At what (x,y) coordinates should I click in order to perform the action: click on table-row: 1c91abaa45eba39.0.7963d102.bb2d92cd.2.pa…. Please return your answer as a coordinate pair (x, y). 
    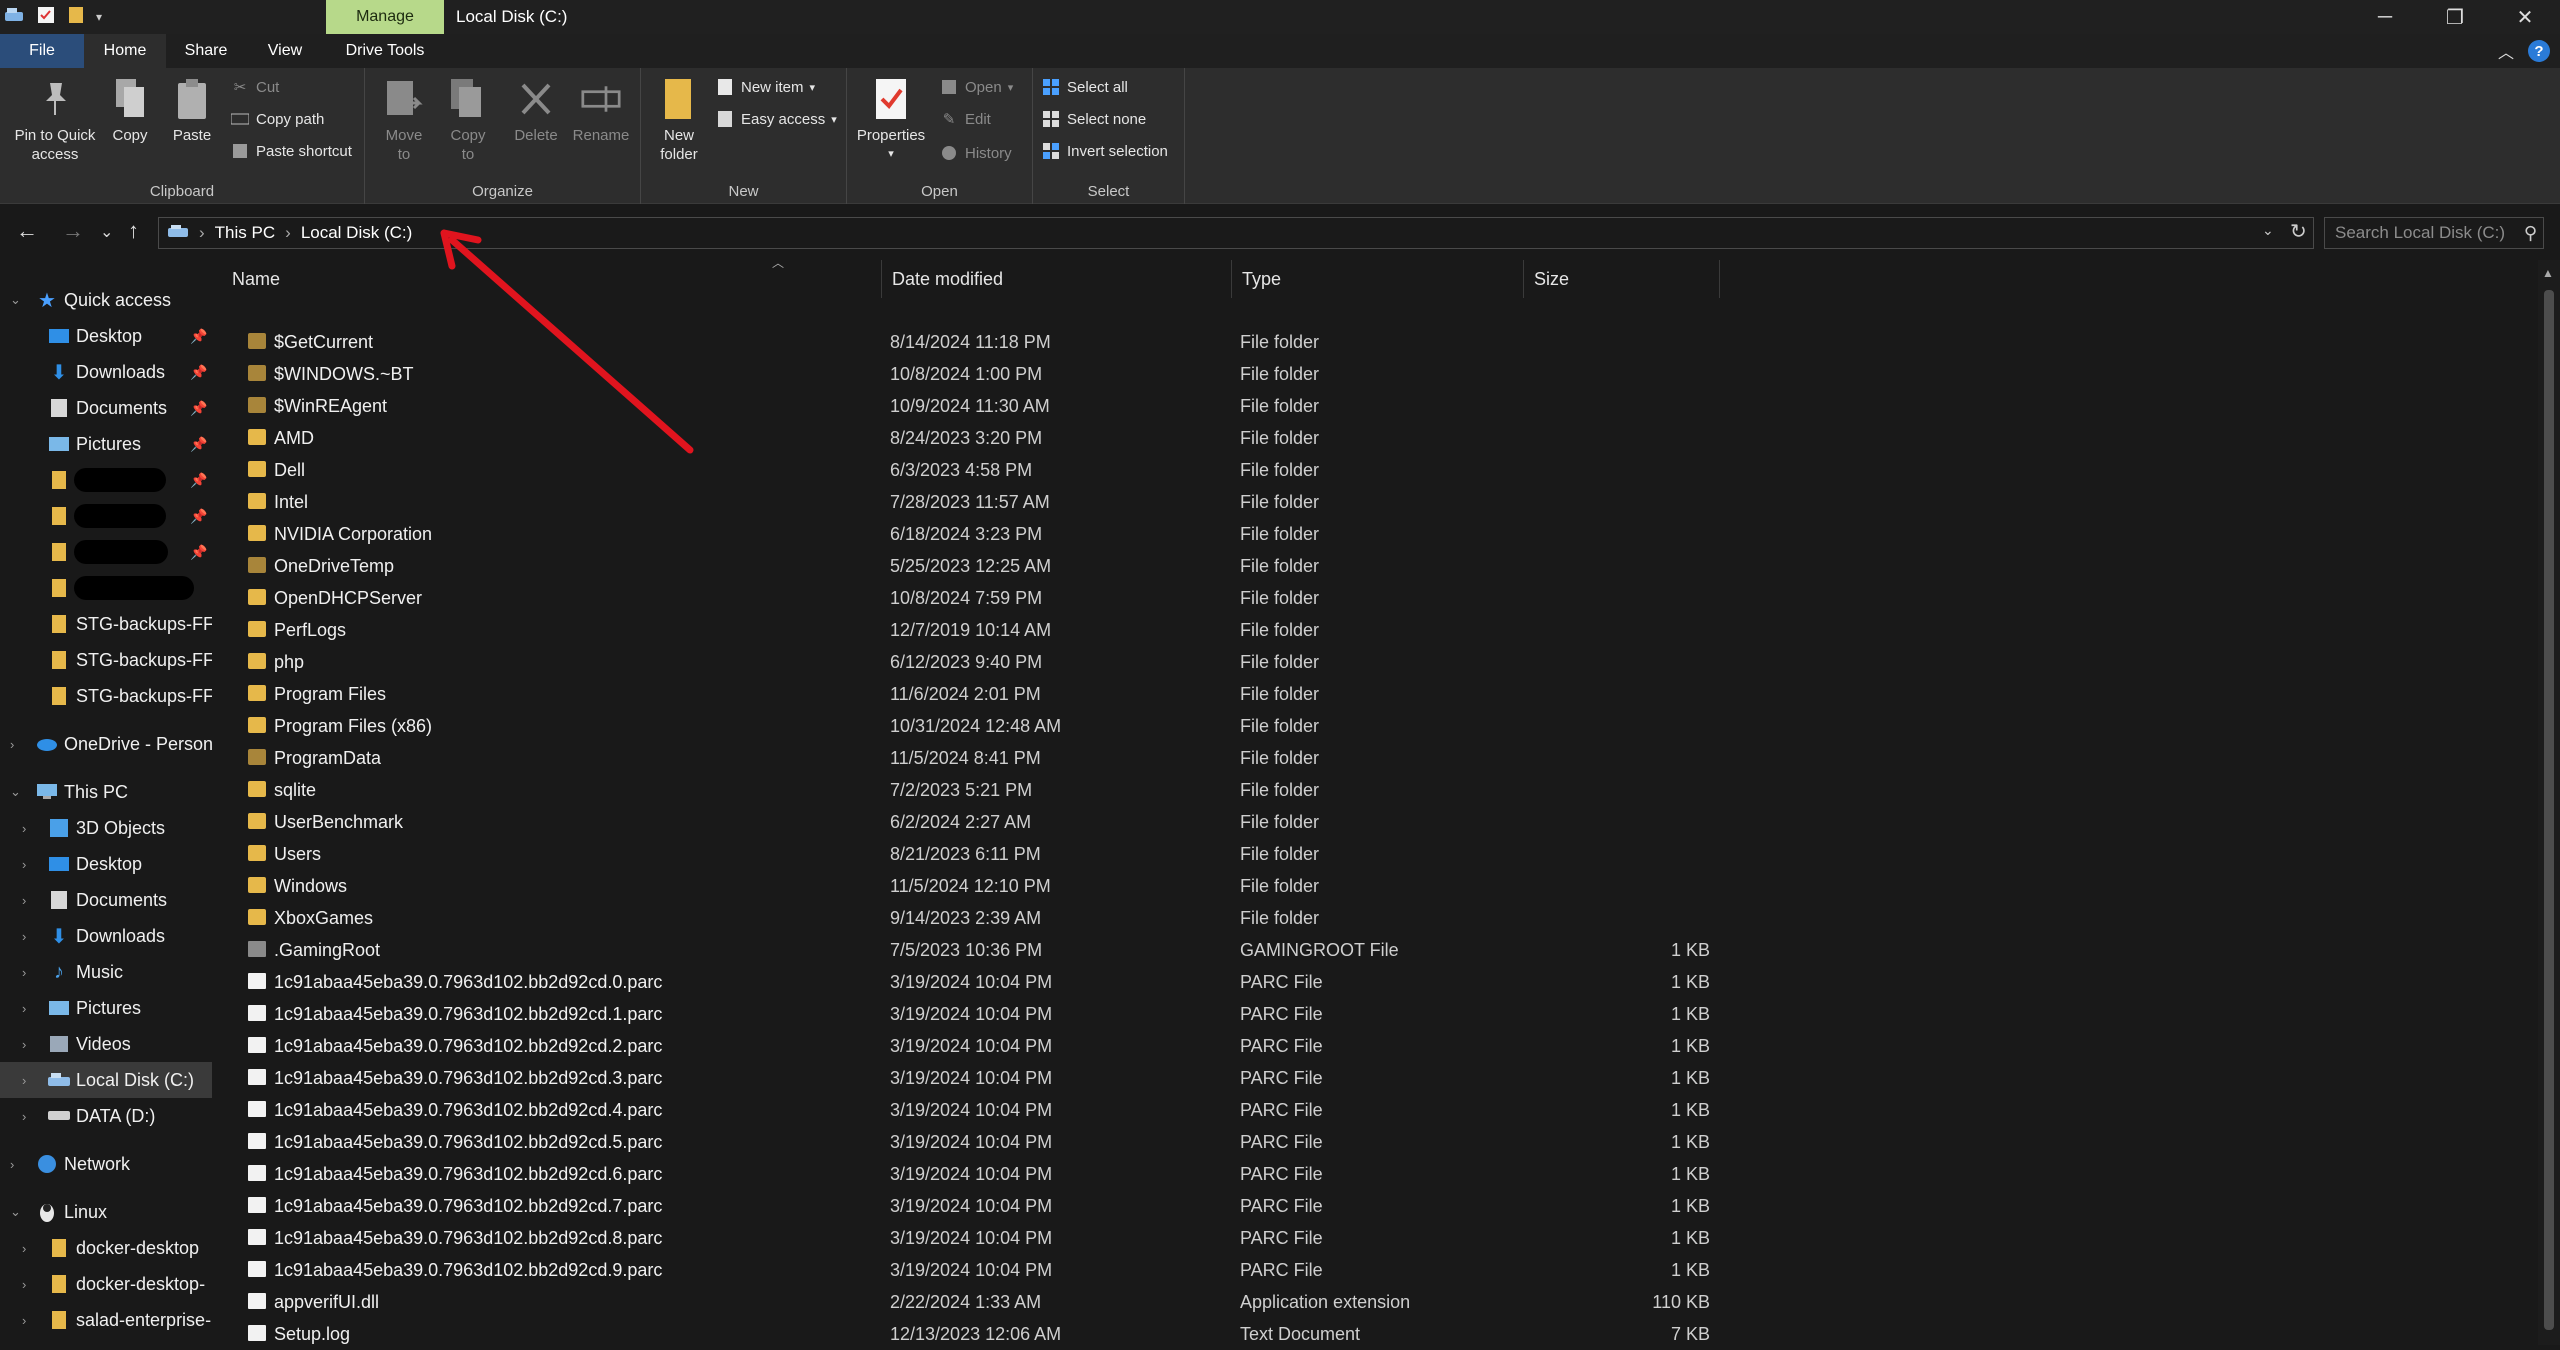
    Looking at the image, I should click on (972, 1046).